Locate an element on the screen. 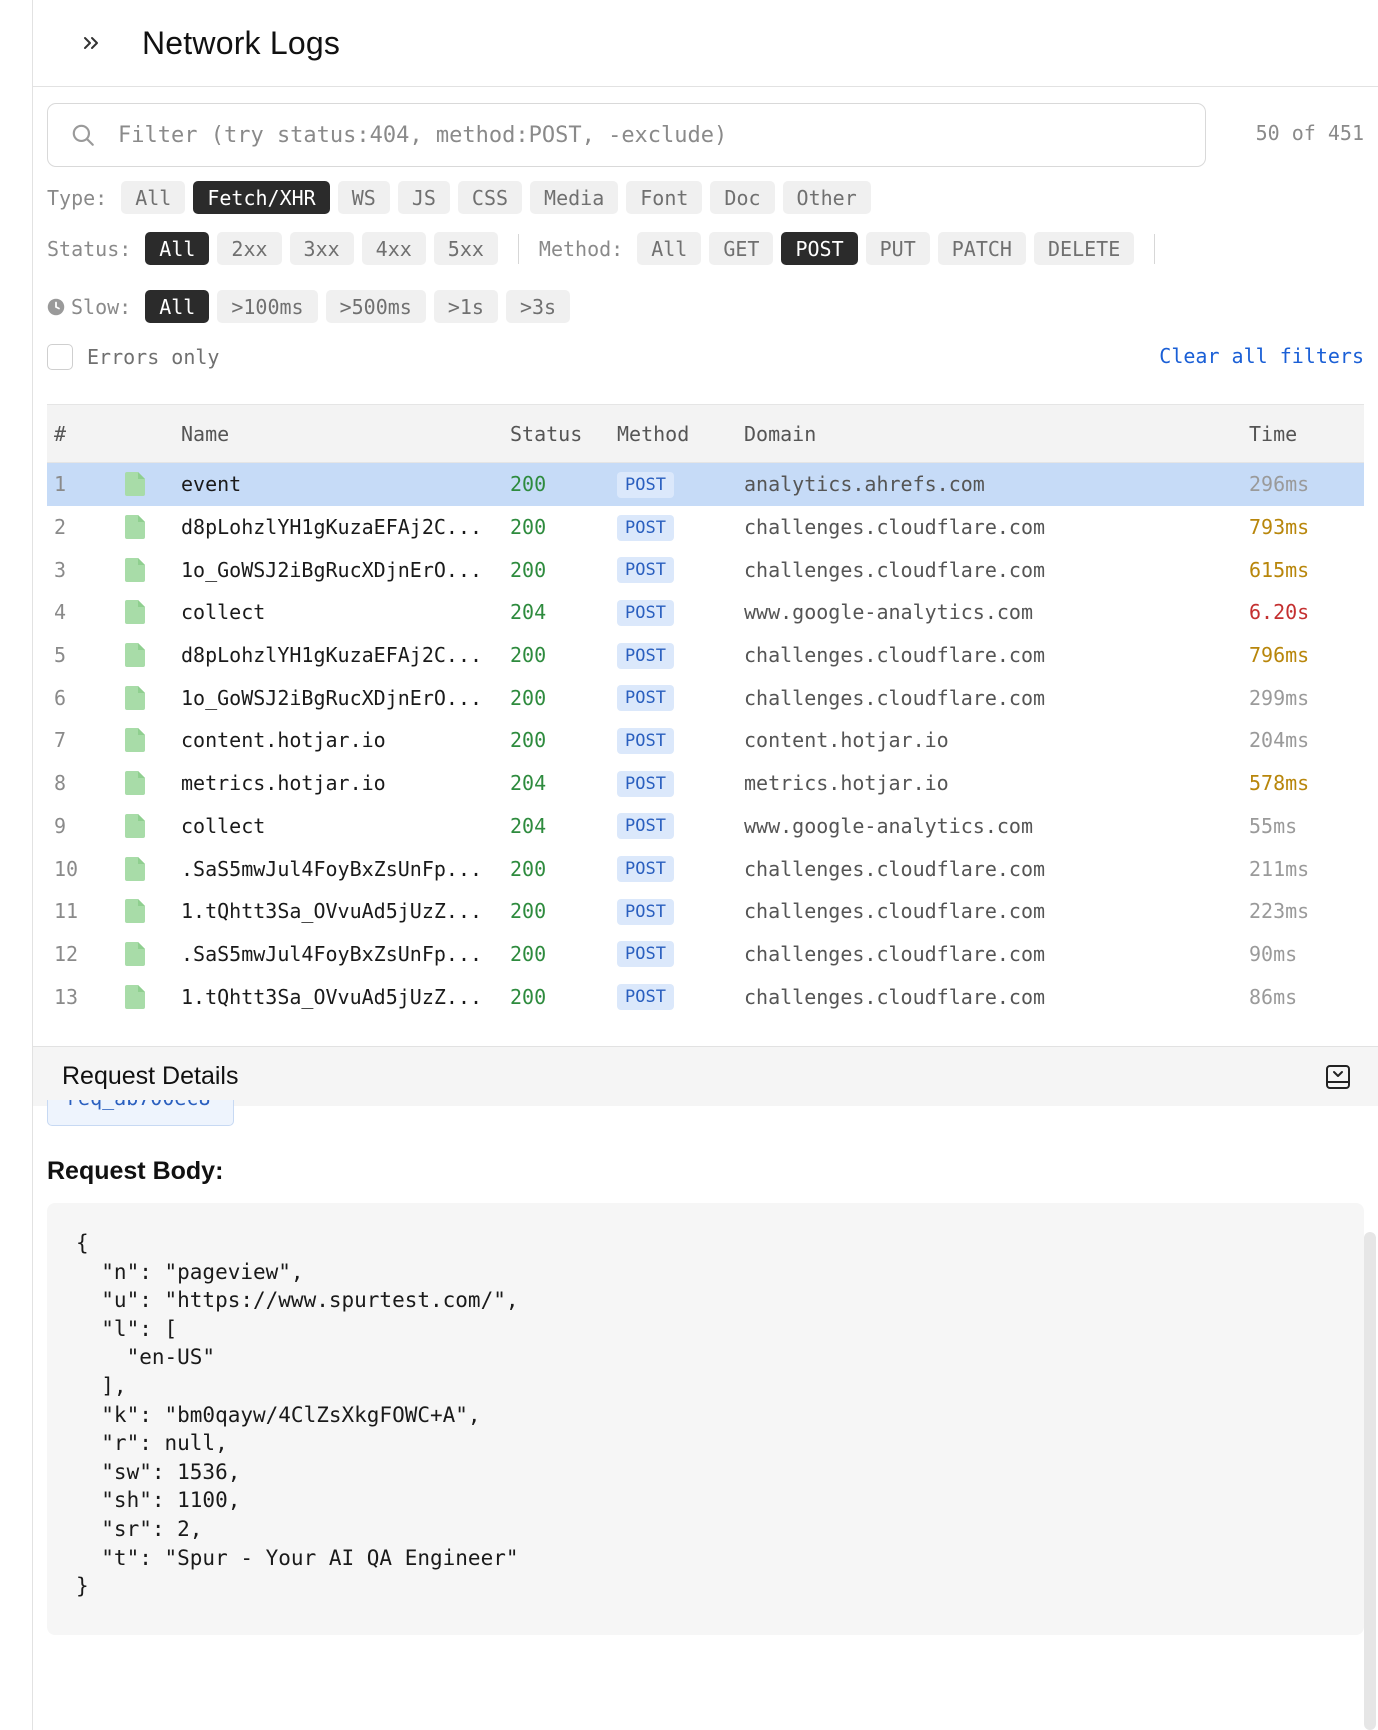 Image resolution: width=1378 pixels, height=1730 pixels. errors-only-label: Errors only is located at coordinates (153, 357).